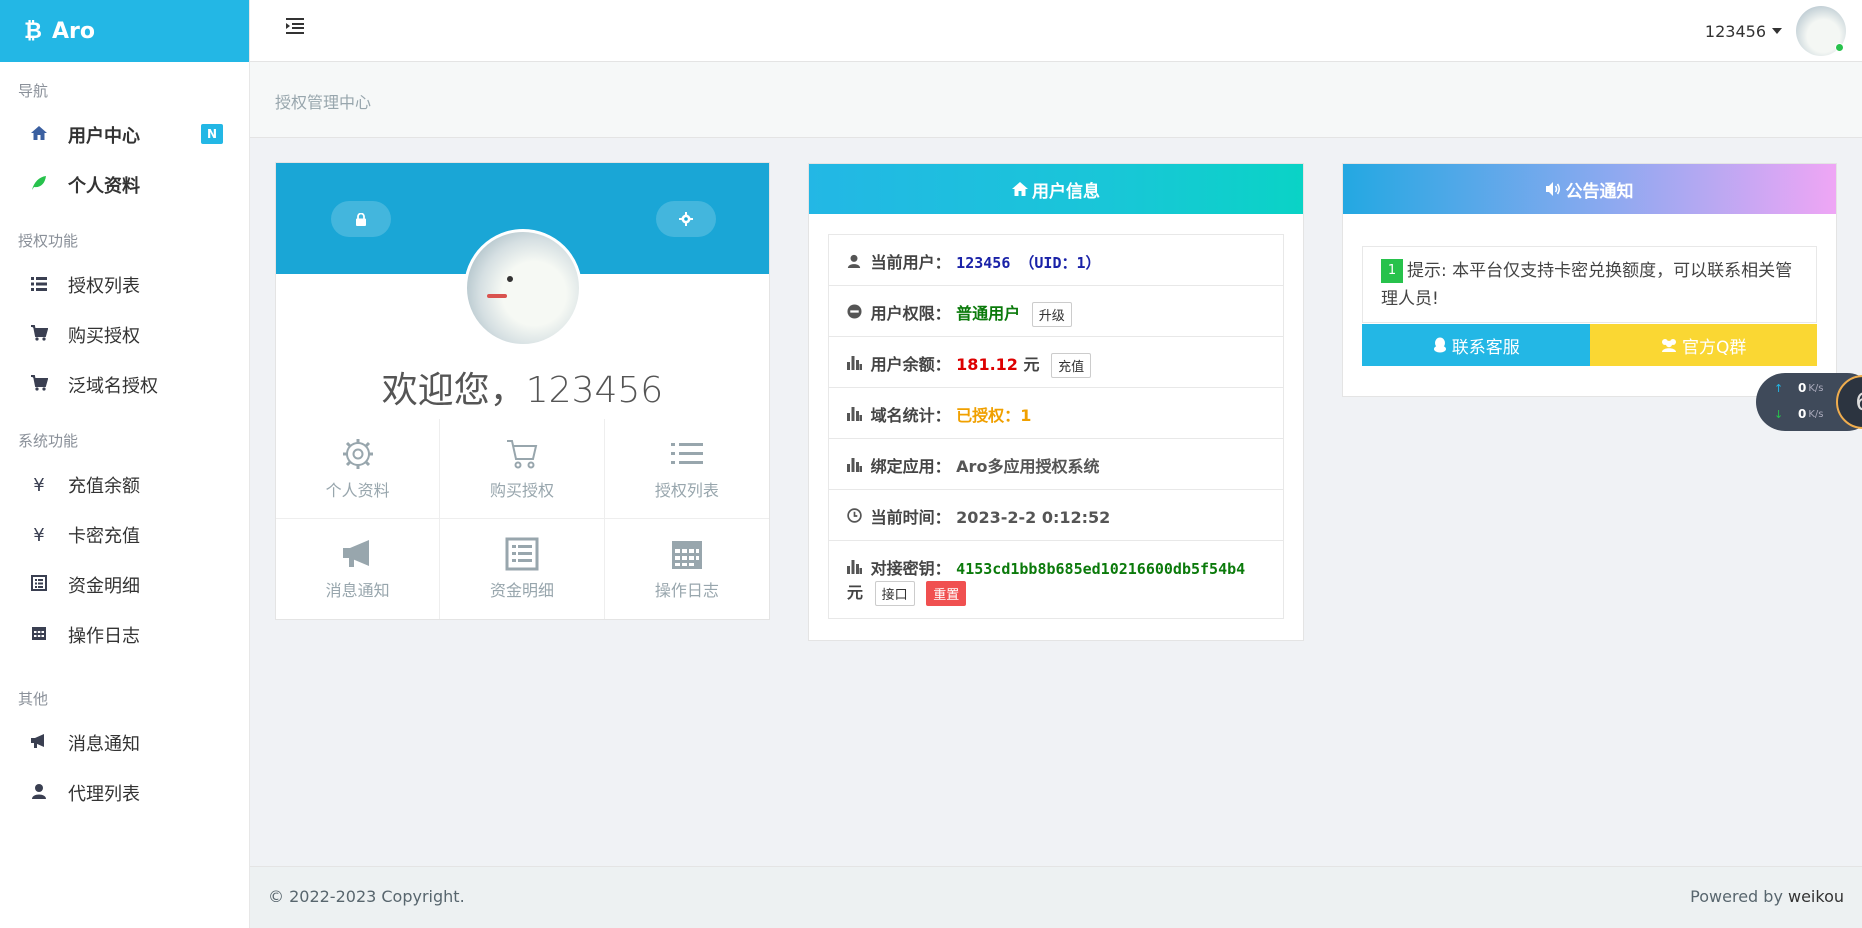  Describe the element at coordinates (1028, 263) in the screenshot. I see `current-user-value: 123456 （UID：1）` at that location.